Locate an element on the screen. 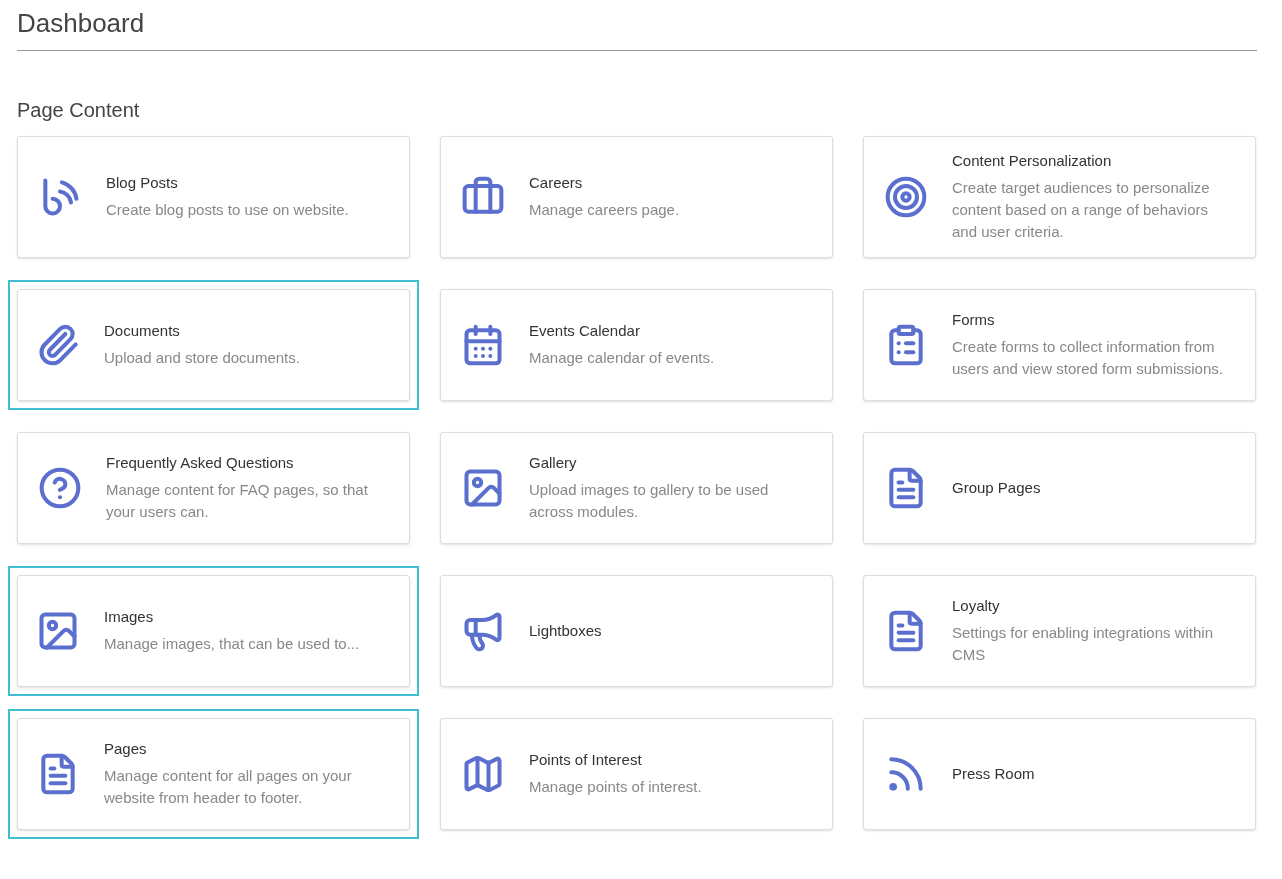 The height and width of the screenshot is (879, 1282). module-card: Forms Create forms to collect information from users and view stored form submissions. is located at coordinates (1059, 345).